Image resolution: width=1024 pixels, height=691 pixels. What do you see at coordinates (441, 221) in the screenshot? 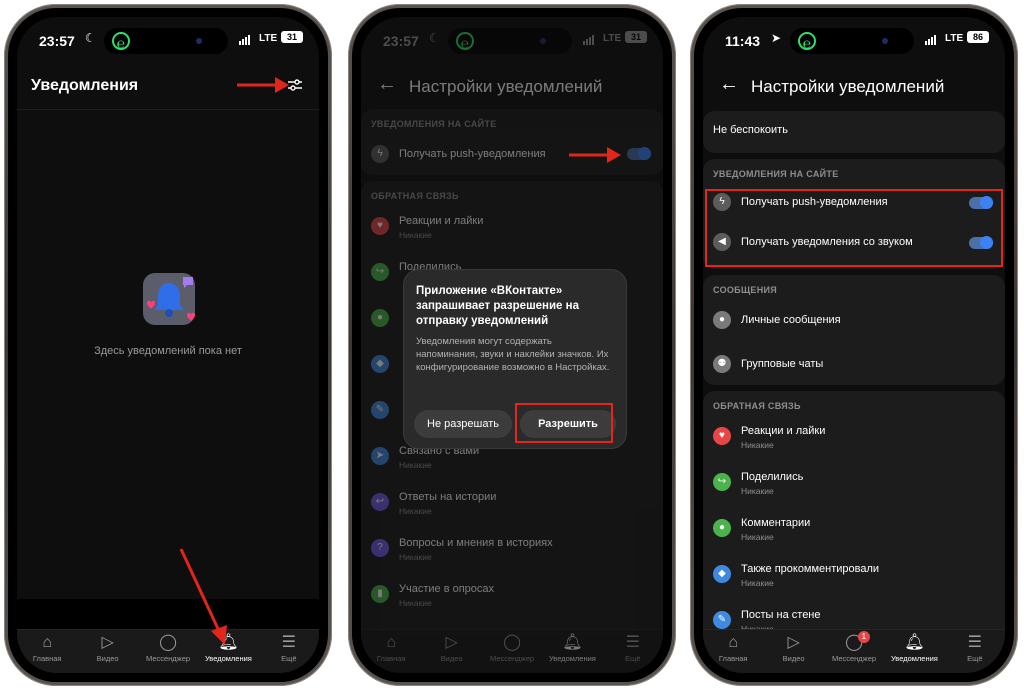
I see `setting-label: Реакции и лайки` at bounding box center [441, 221].